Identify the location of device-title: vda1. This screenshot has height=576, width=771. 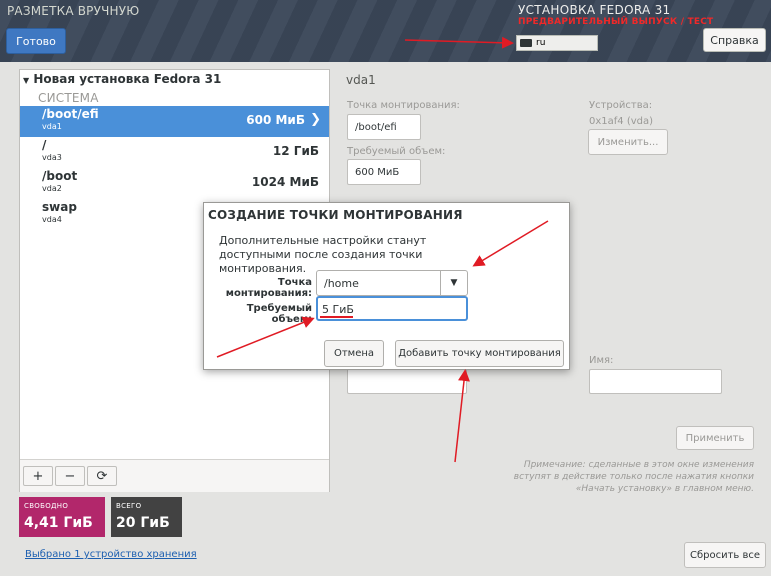
(361, 80).